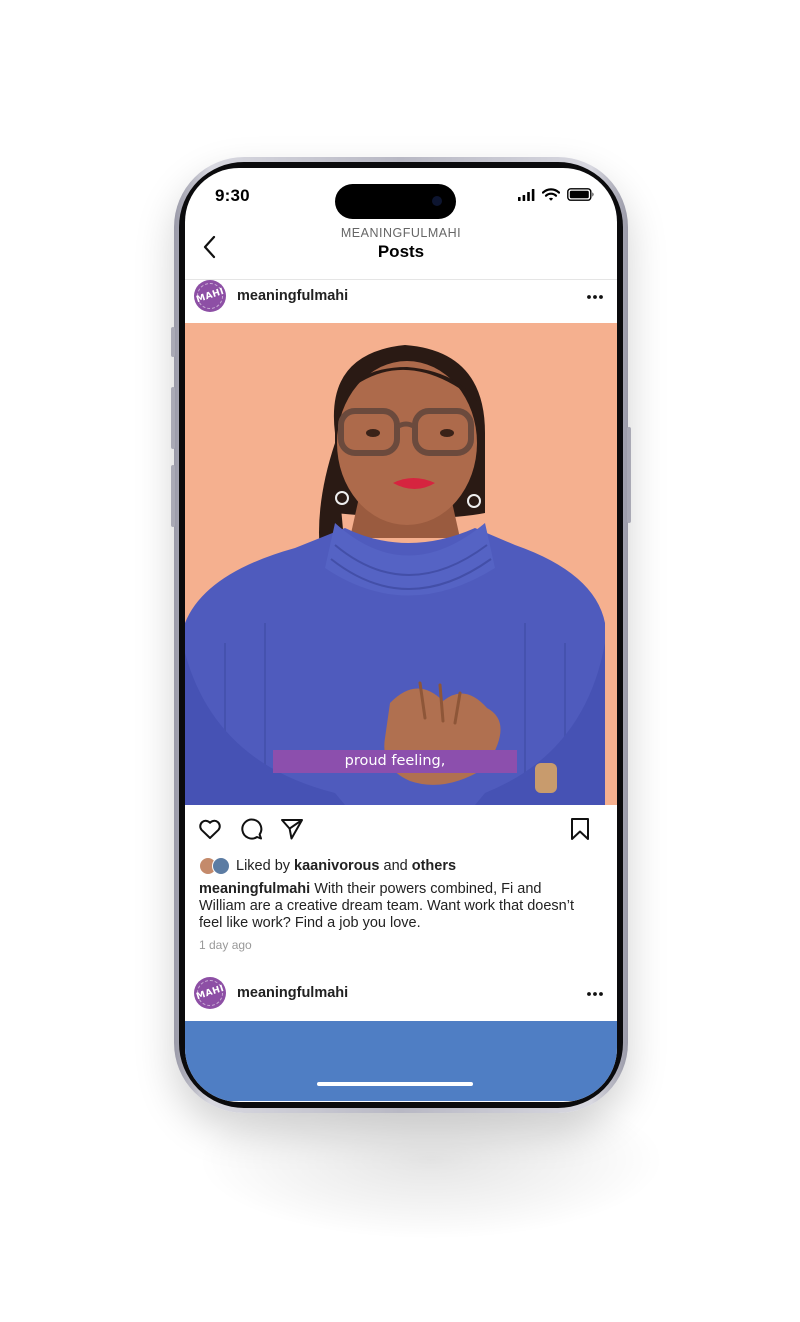 Image resolution: width=800 pixels, height=1322 pixels. I want to click on post-timestamp: 1 day ago, so click(225, 945).